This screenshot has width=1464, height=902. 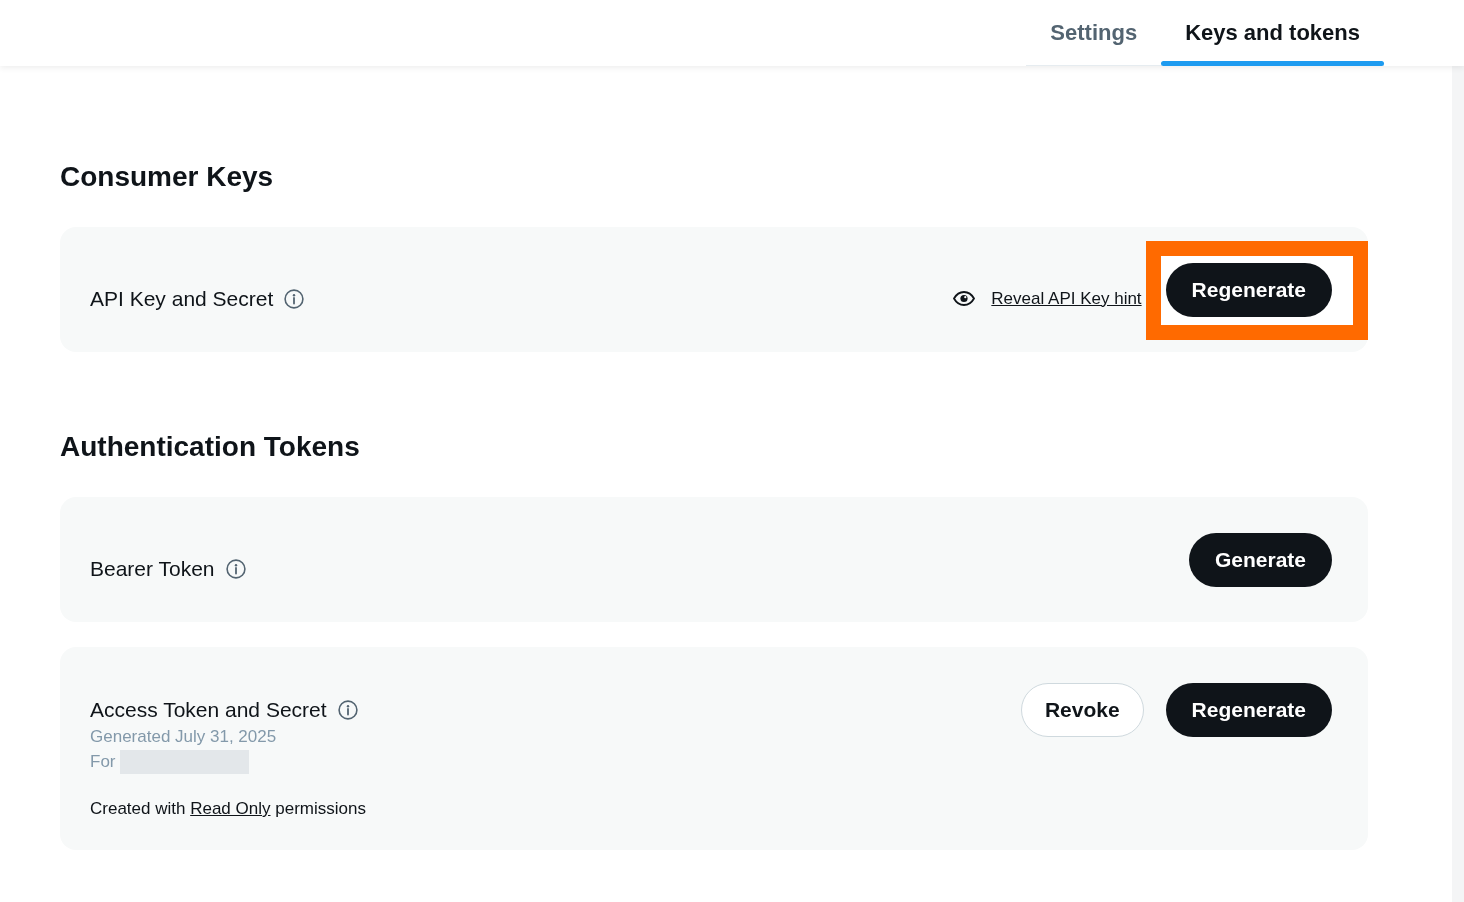 I want to click on outline-button: Revoke, so click(x=1082, y=710).